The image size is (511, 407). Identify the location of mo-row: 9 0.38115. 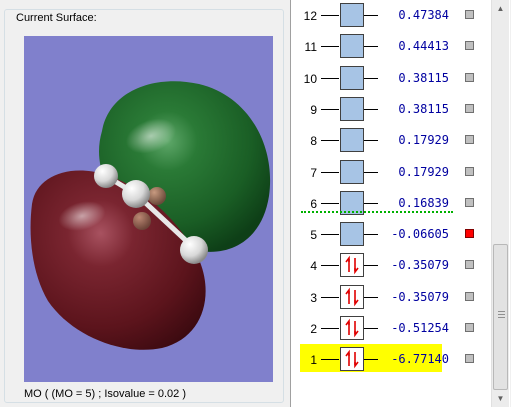
(391, 110).